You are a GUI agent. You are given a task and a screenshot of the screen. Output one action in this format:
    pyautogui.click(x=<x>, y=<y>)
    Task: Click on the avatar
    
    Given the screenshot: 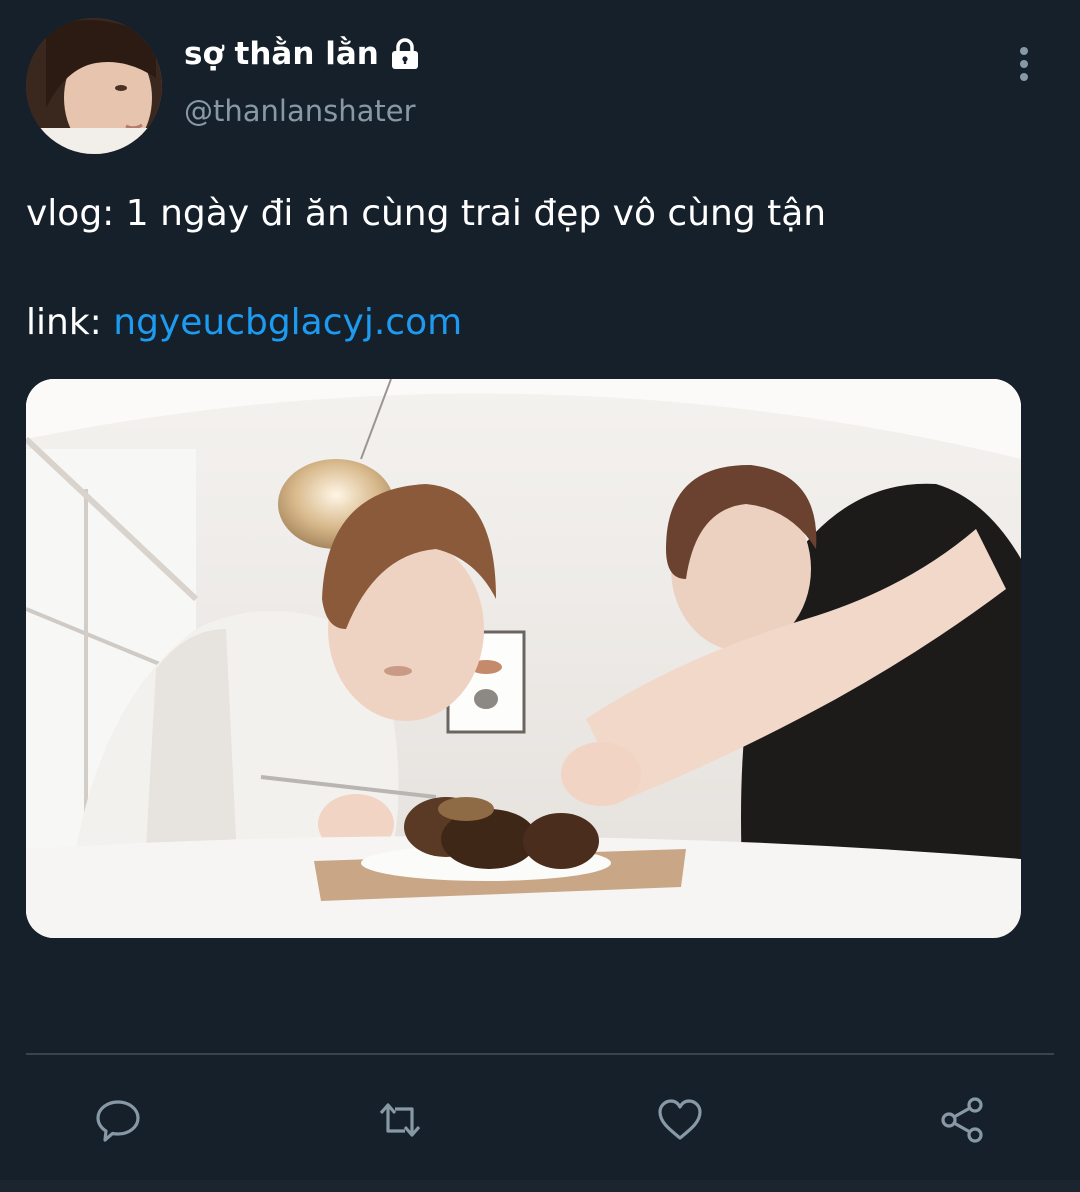 What is the action you would take?
    pyautogui.click(x=94, y=86)
    